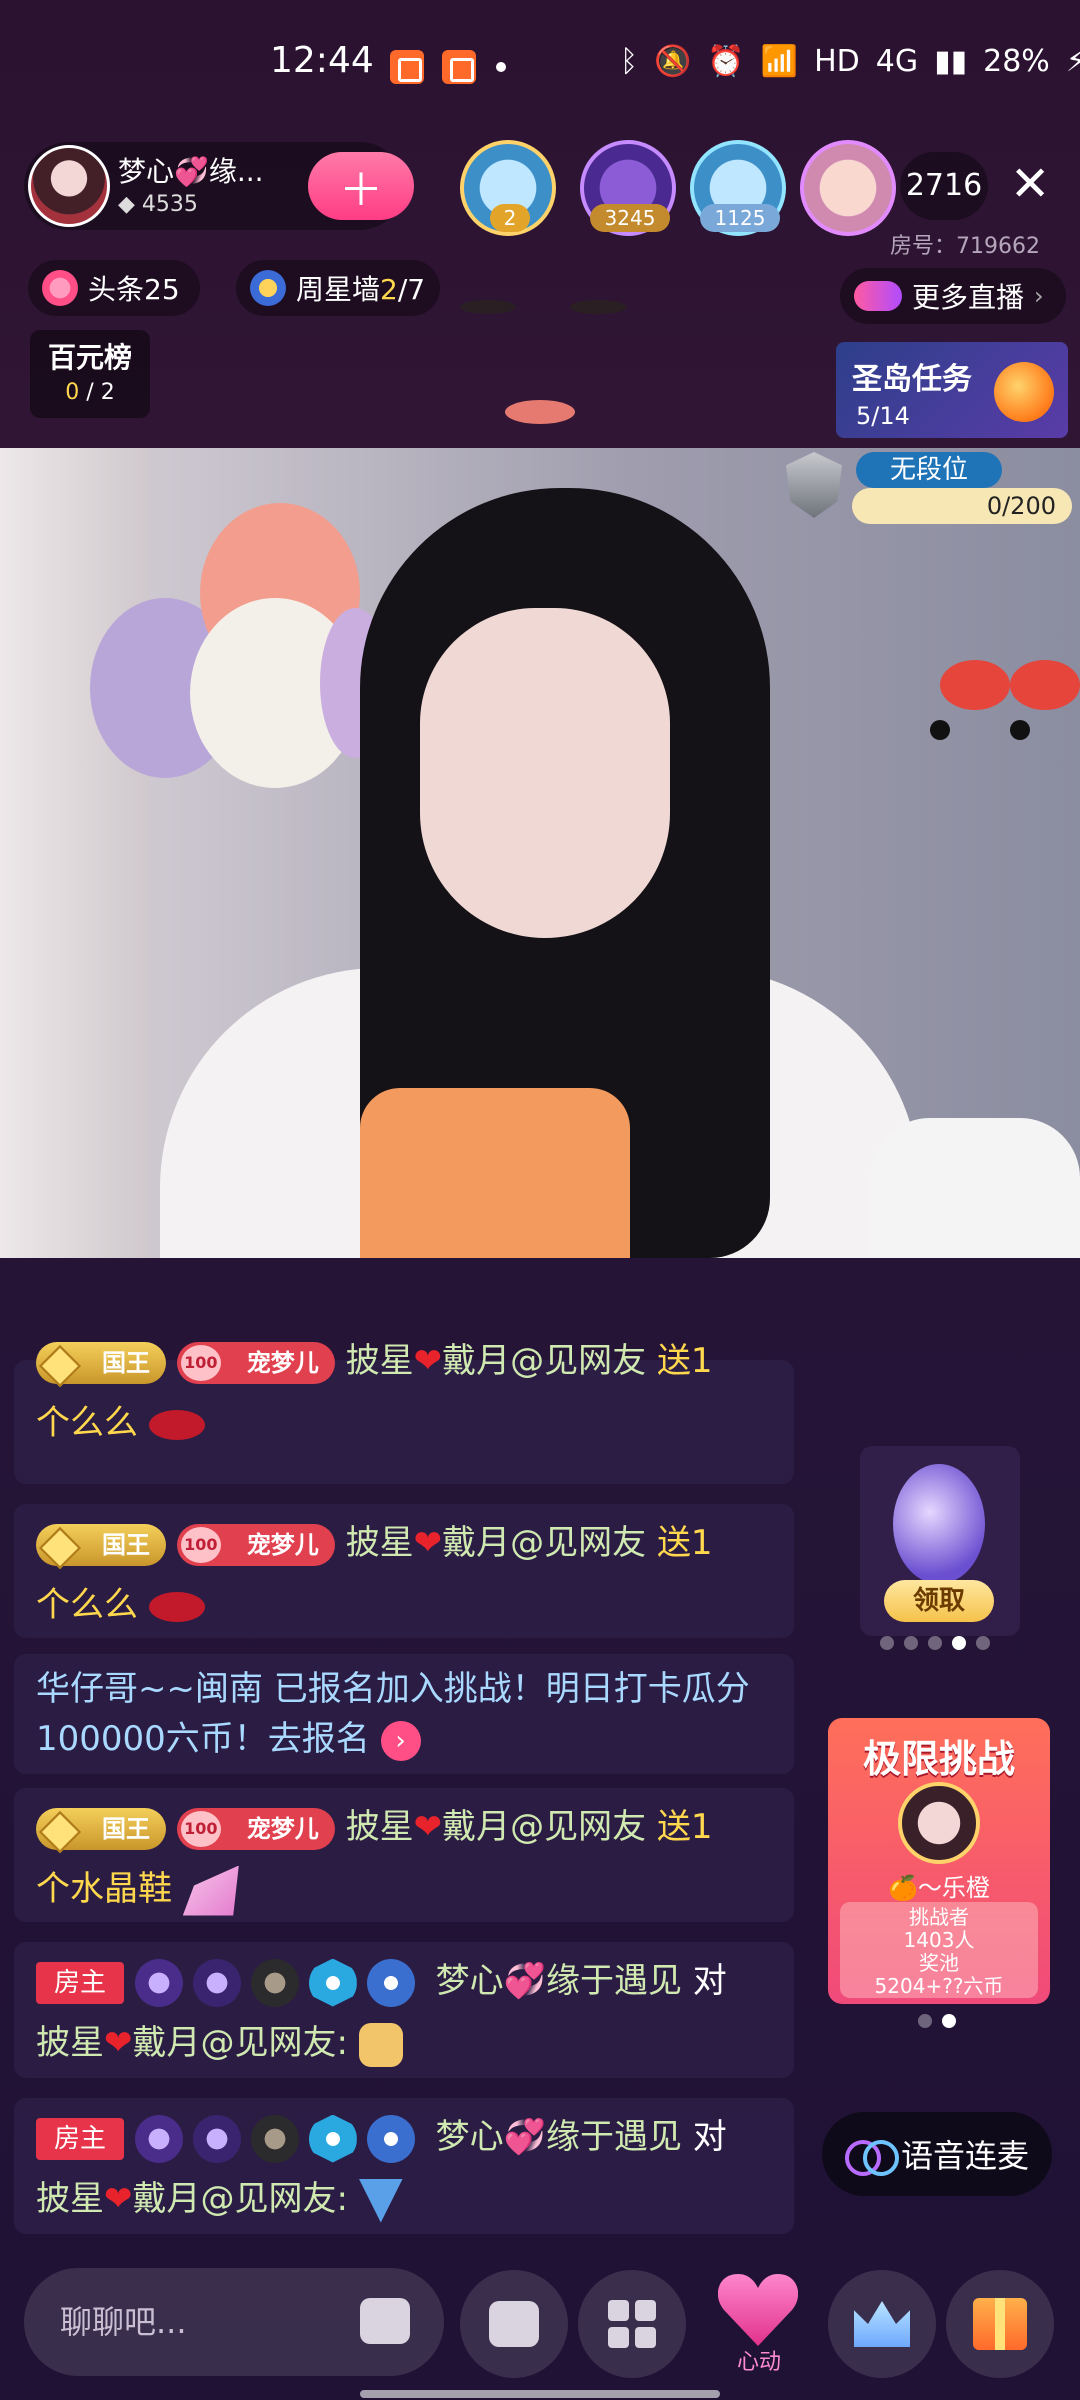 The height and width of the screenshot is (2400, 1080). I want to click on headline-button: 头条25, so click(114, 288).